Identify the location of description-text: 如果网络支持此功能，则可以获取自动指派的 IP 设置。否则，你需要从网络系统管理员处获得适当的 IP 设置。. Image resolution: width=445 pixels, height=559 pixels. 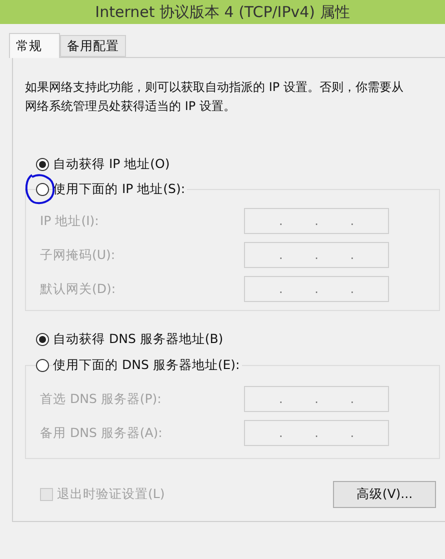
(214, 97).